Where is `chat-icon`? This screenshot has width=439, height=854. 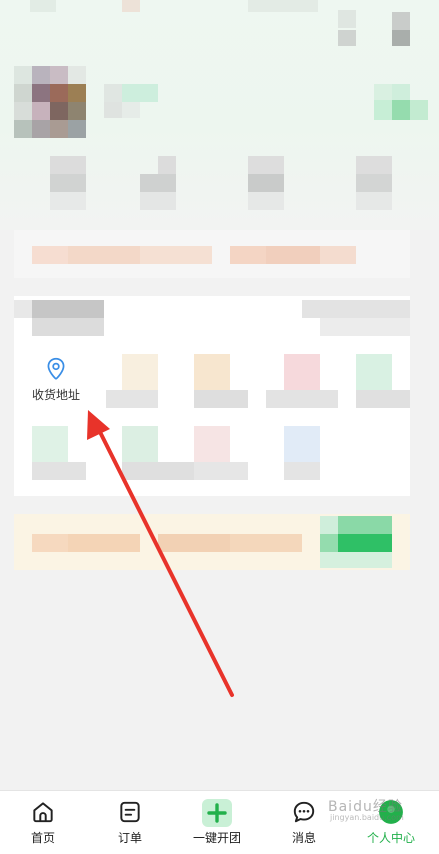 chat-icon is located at coordinates (304, 814).